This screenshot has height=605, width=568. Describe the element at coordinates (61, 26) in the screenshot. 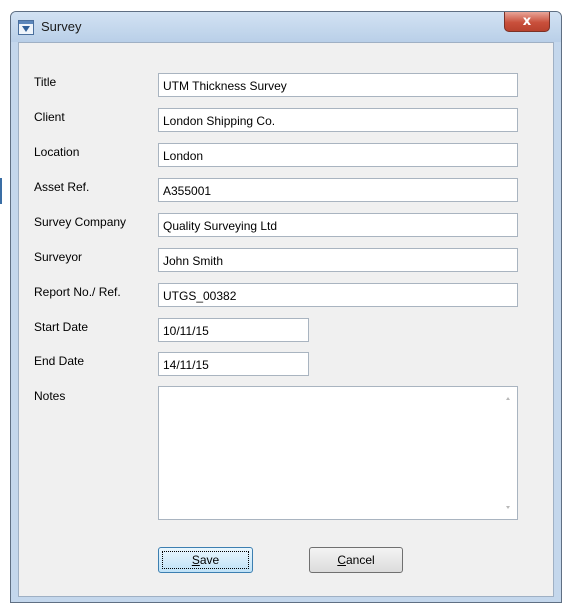

I see `window-title: Survey` at that location.